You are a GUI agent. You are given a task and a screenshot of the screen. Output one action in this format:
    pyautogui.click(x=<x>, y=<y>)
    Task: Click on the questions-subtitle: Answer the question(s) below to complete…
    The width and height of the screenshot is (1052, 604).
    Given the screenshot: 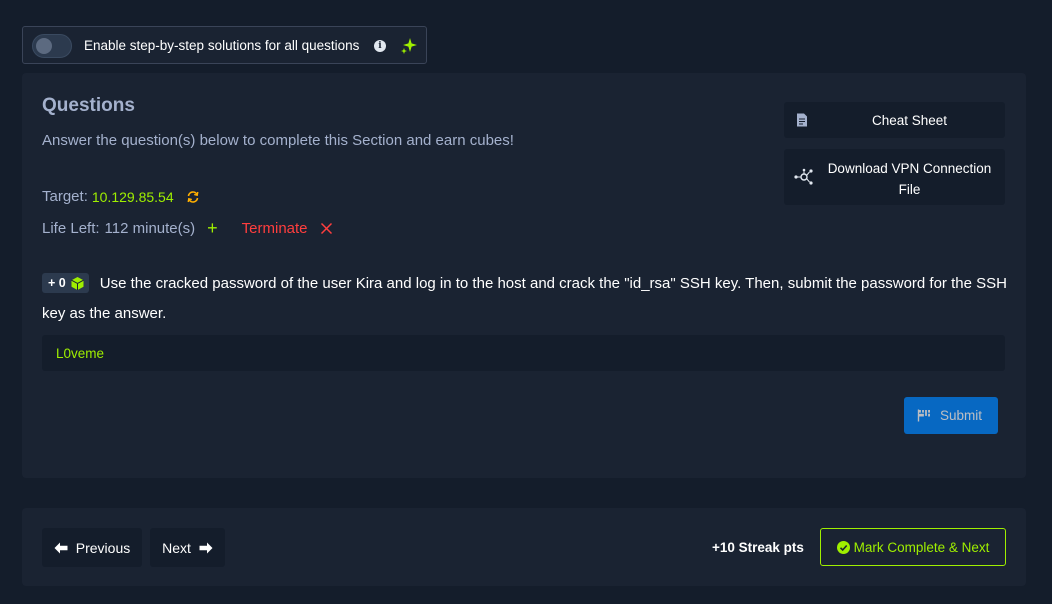 What is the action you would take?
    pyautogui.click(x=278, y=140)
    